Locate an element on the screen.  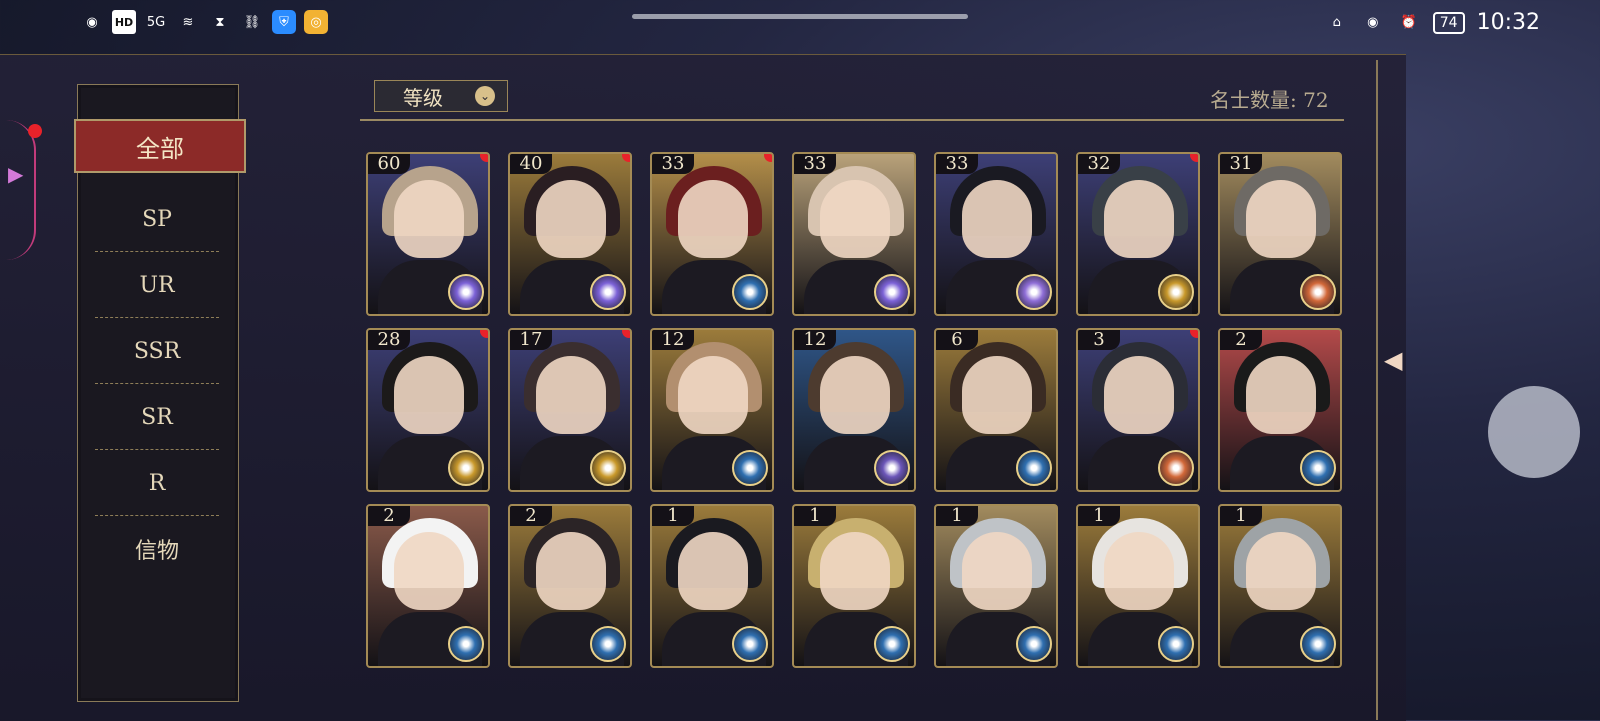
filter-all-tab: 全部 is located at coordinates (160, 146).